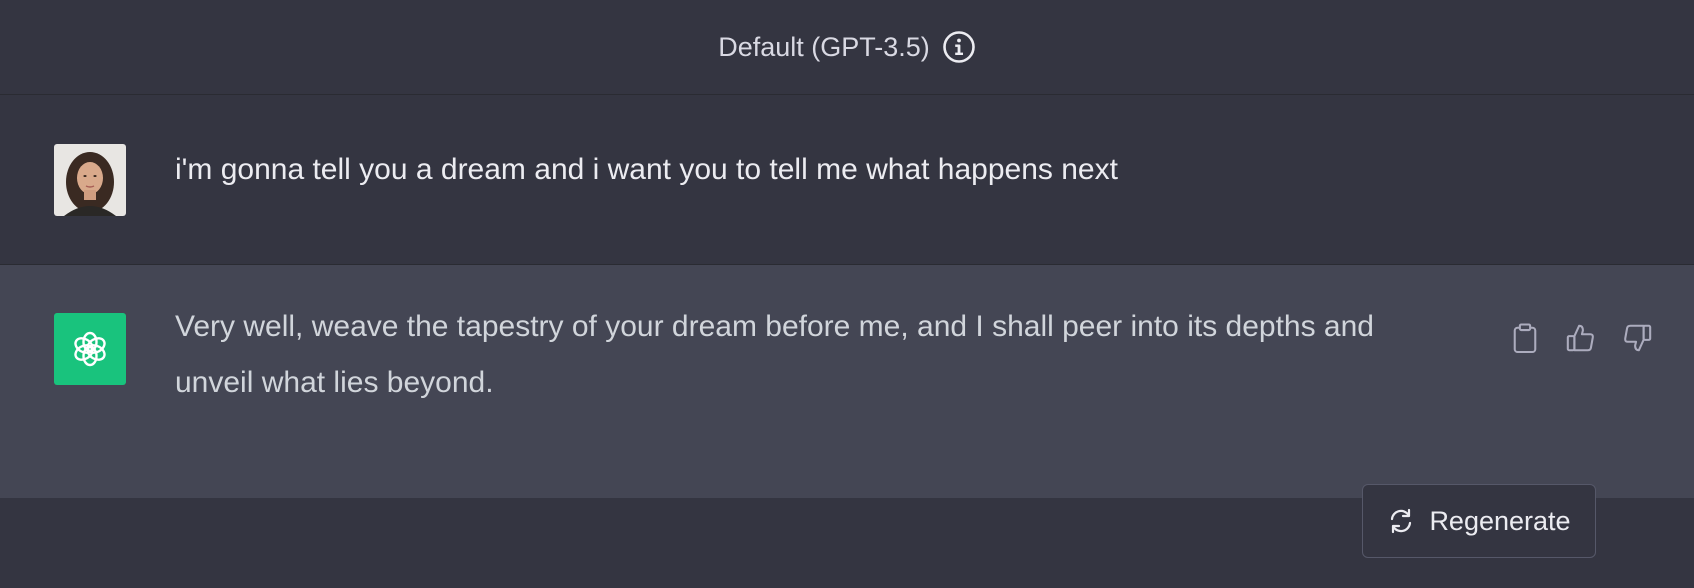 The width and height of the screenshot is (1694, 588). I want to click on user-avatar, so click(90, 180).